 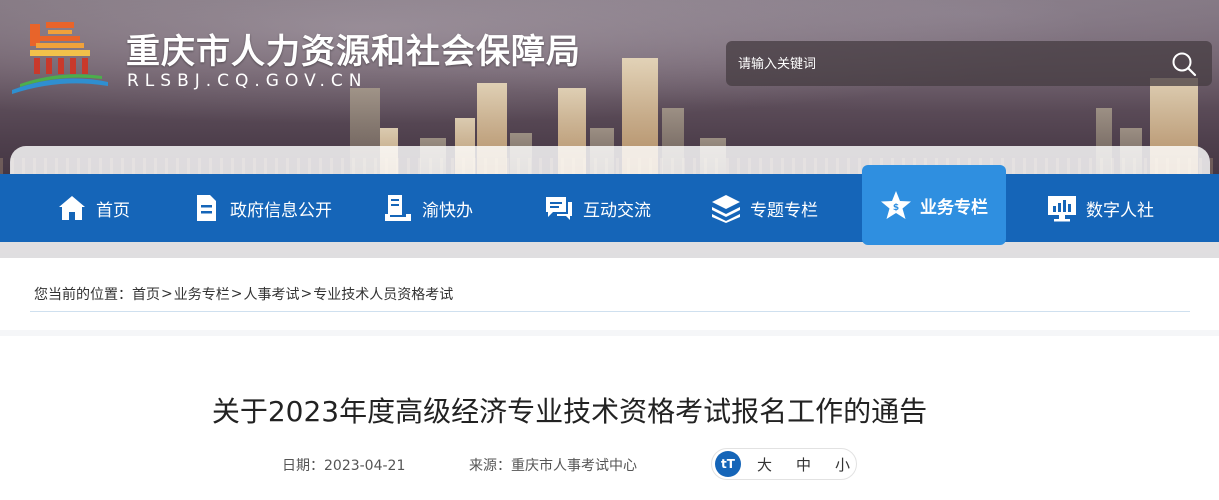 I want to click on breadcrumb-link-home: 首页, so click(x=146, y=294).